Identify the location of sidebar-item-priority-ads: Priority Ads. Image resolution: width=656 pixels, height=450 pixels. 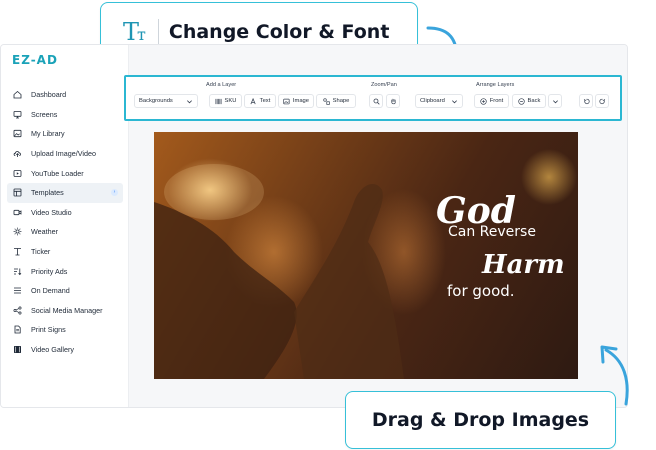
(65, 271).